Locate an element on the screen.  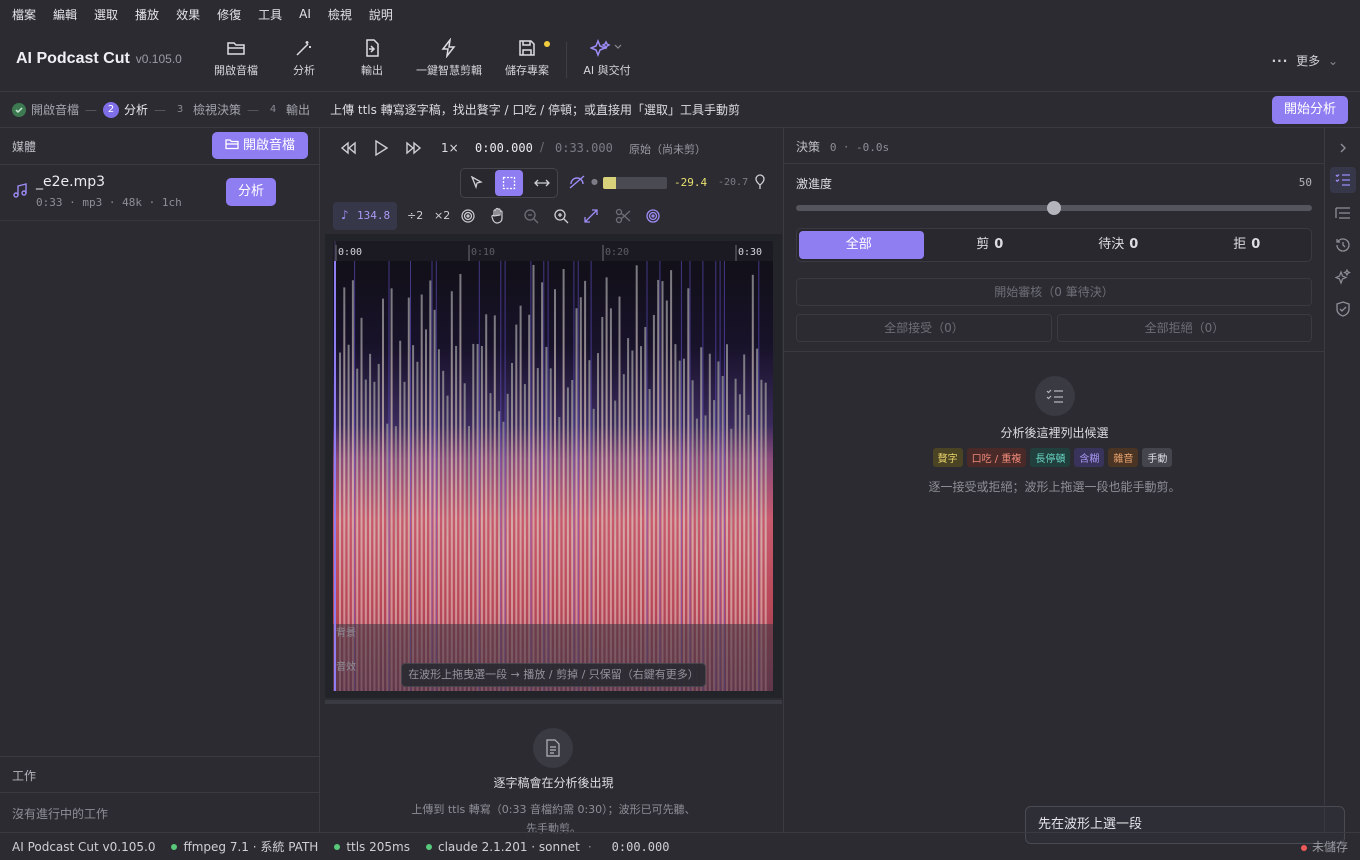
export-button: 輸出 is located at coordinates (372, 60).